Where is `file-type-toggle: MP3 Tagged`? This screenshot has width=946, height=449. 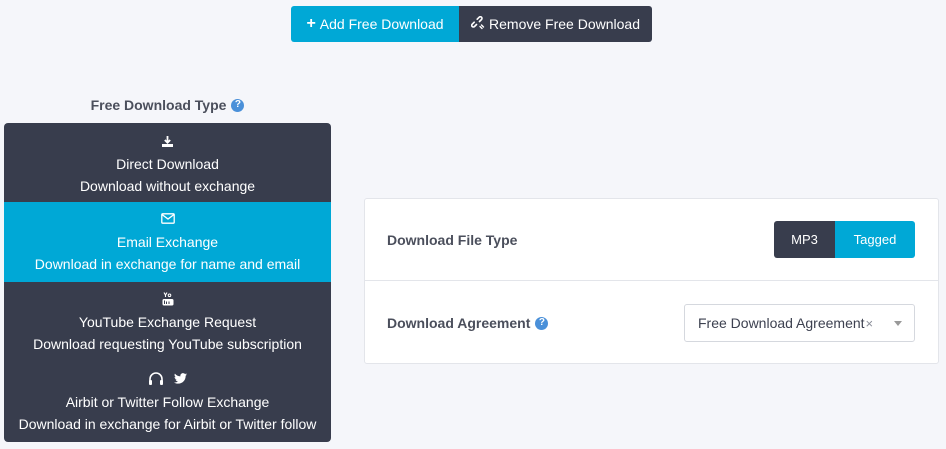
file-type-toggle: MP3 Tagged is located at coordinates (844, 239).